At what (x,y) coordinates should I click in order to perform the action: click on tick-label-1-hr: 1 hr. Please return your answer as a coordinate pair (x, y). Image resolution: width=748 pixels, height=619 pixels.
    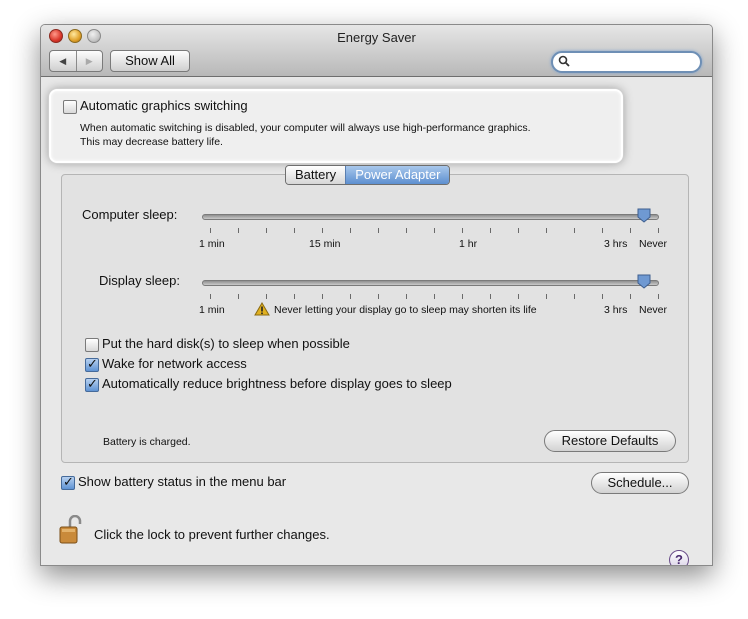
    Looking at the image, I should click on (468, 244).